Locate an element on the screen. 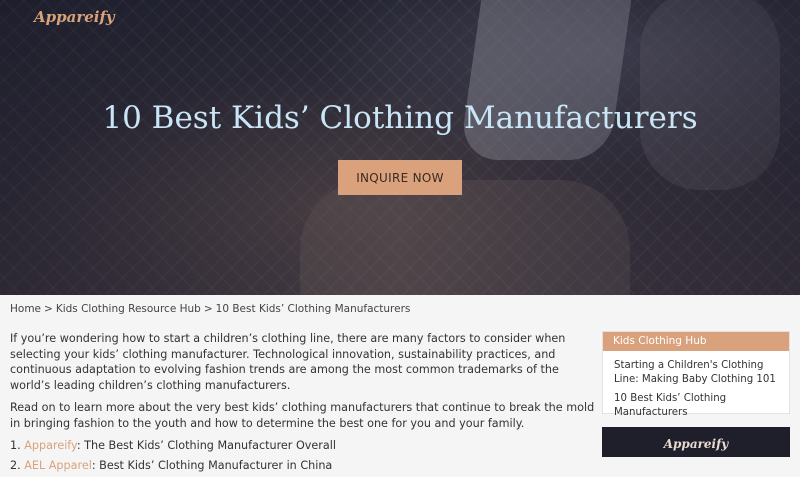 The height and width of the screenshot is (477, 800). breadcrumb-kids-clothing-hub: Kids Clothing Resource Hub is located at coordinates (128, 309).